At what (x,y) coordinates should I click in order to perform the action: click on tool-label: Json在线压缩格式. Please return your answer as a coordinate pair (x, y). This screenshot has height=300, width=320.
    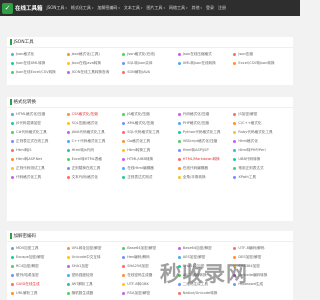
    Looking at the image, I should click on (197, 54).